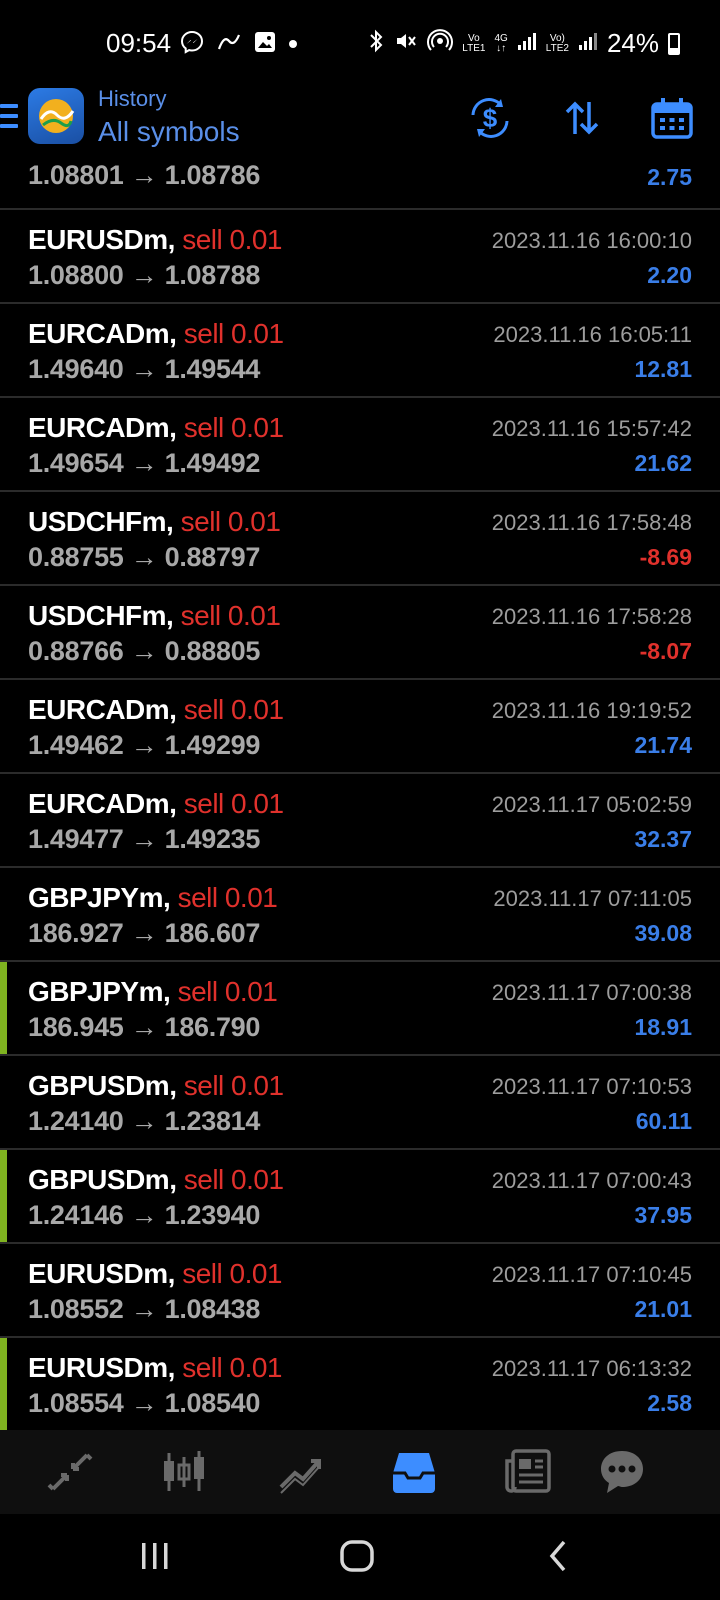 The image size is (720, 1600). I want to click on deposit-filter-button: $, so click(490, 118).